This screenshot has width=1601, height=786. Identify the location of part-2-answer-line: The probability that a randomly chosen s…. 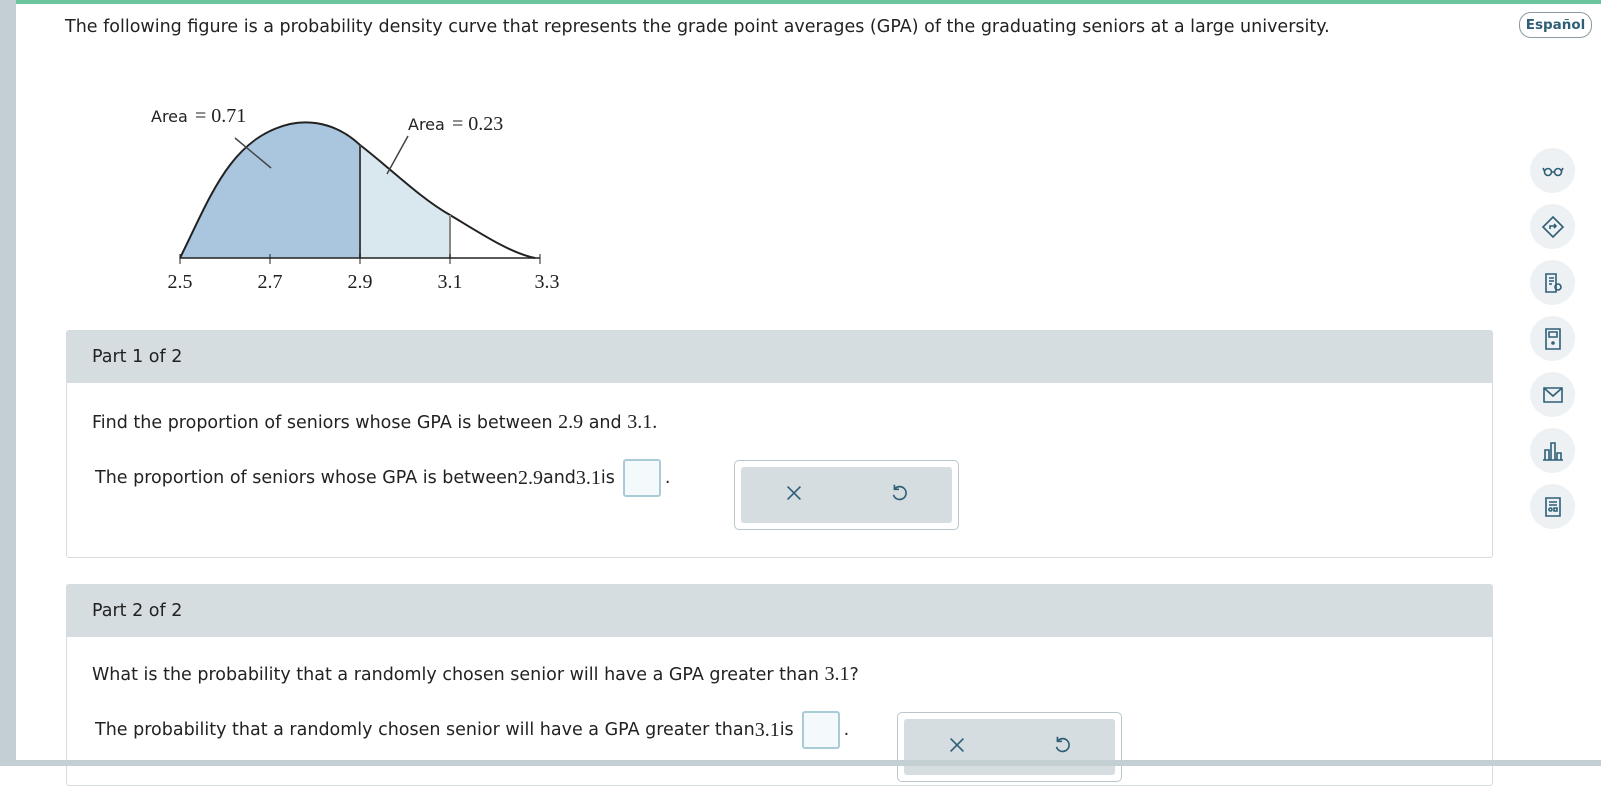
(472, 730).